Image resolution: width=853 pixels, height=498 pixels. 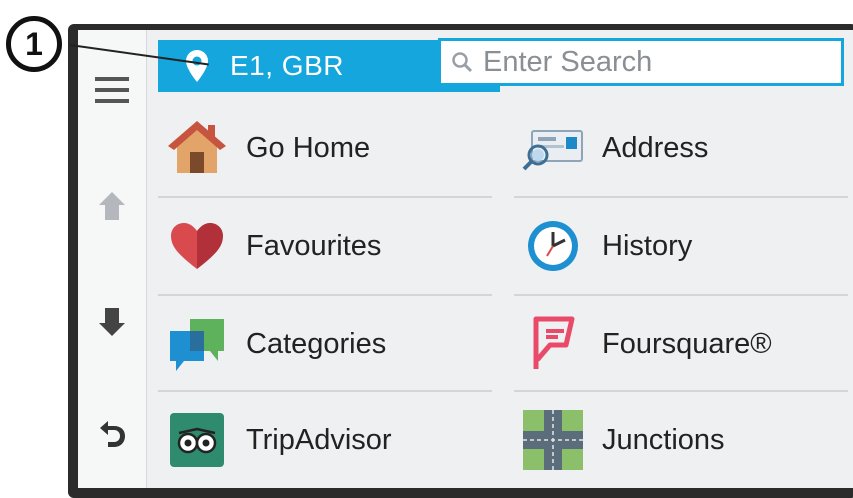 What do you see at coordinates (319, 439) in the screenshot?
I see `tile-label: TripAdvisor` at bounding box center [319, 439].